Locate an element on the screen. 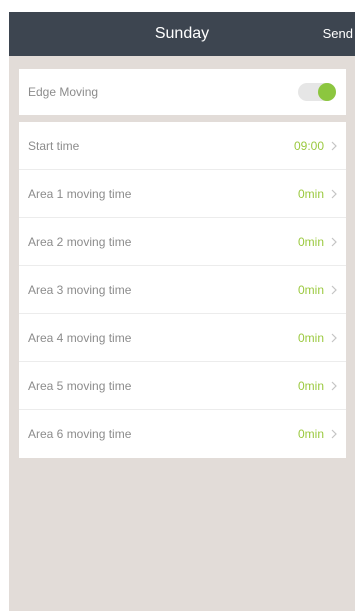 This screenshot has width=355, height=611. row-label: Area 1 moving time is located at coordinates (80, 193).